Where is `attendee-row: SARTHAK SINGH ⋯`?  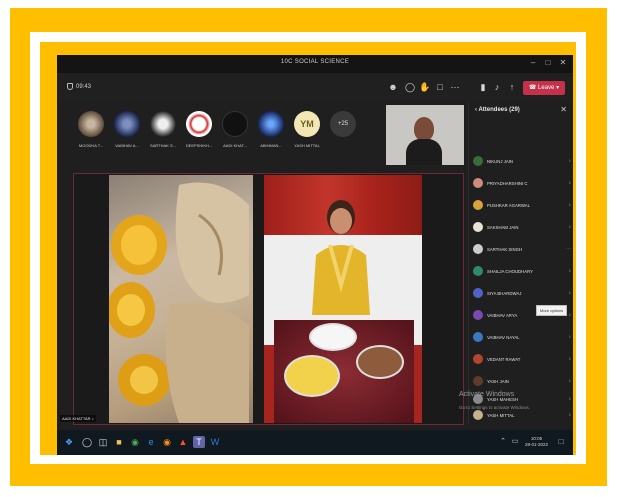
attendee-row: SARTHAK SINGH ⋯ is located at coordinates (522, 249).